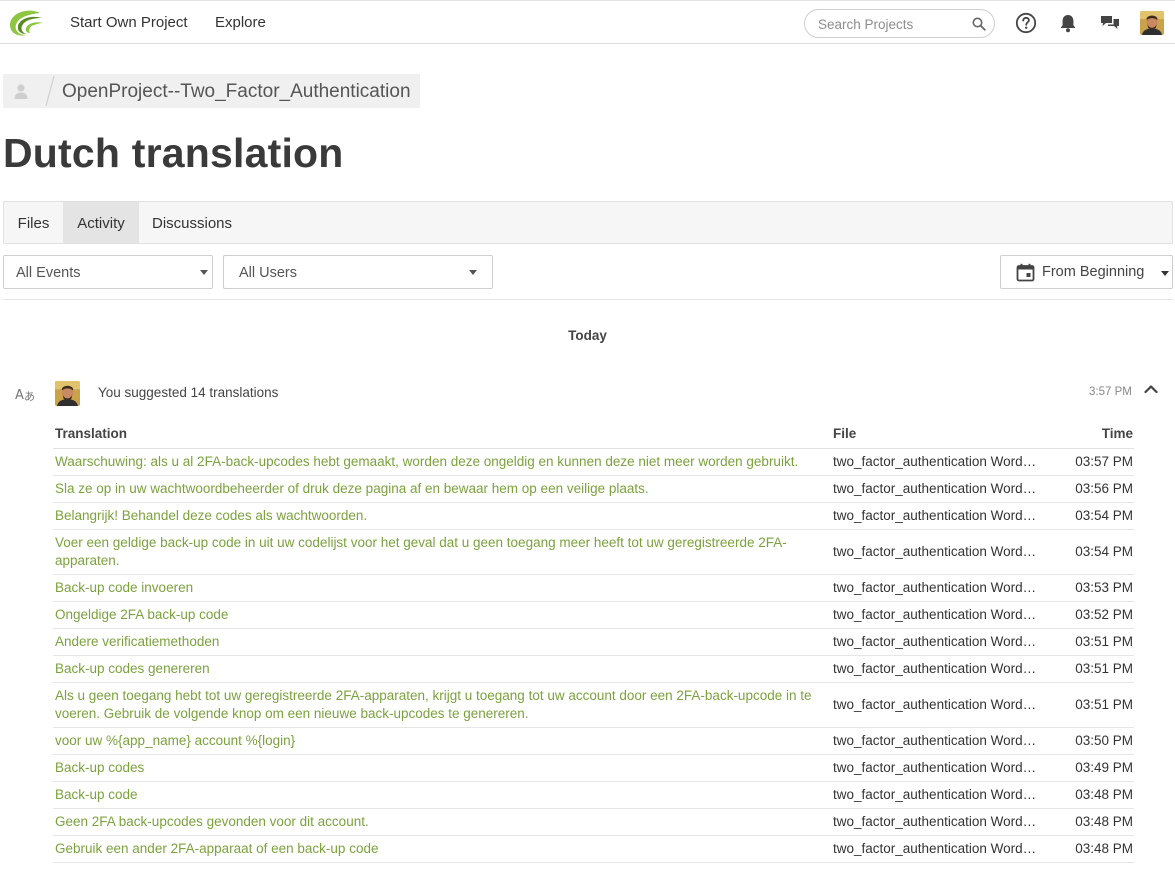  I want to click on help-icon, so click(1026, 23).